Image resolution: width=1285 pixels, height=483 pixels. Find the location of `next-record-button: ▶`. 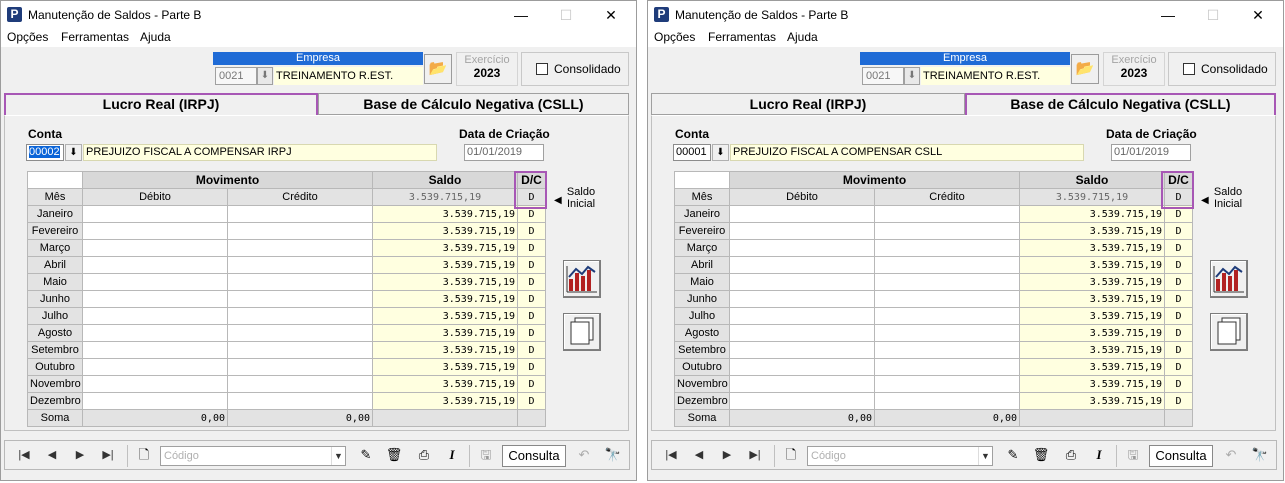

next-record-button: ▶ is located at coordinates (80, 456).